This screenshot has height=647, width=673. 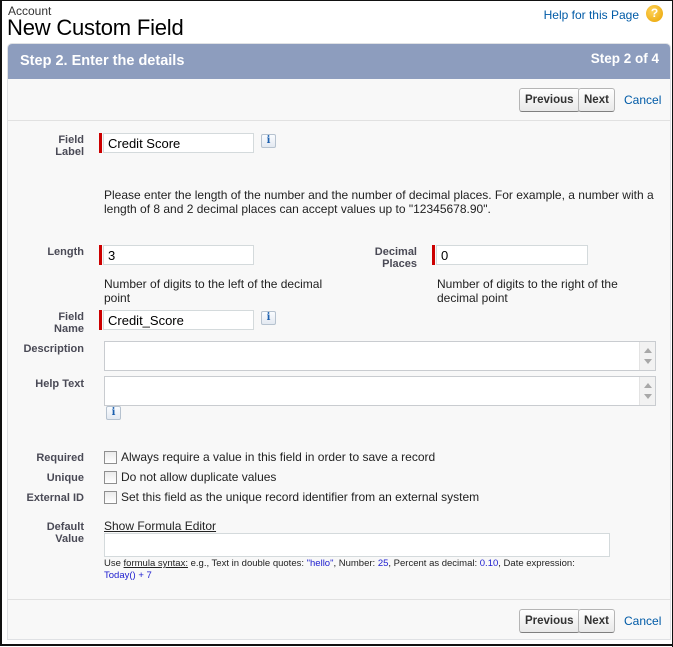 What do you see at coordinates (69, 146) in the screenshot?
I see `field-label-label: Field Label` at bounding box center [69, 146].